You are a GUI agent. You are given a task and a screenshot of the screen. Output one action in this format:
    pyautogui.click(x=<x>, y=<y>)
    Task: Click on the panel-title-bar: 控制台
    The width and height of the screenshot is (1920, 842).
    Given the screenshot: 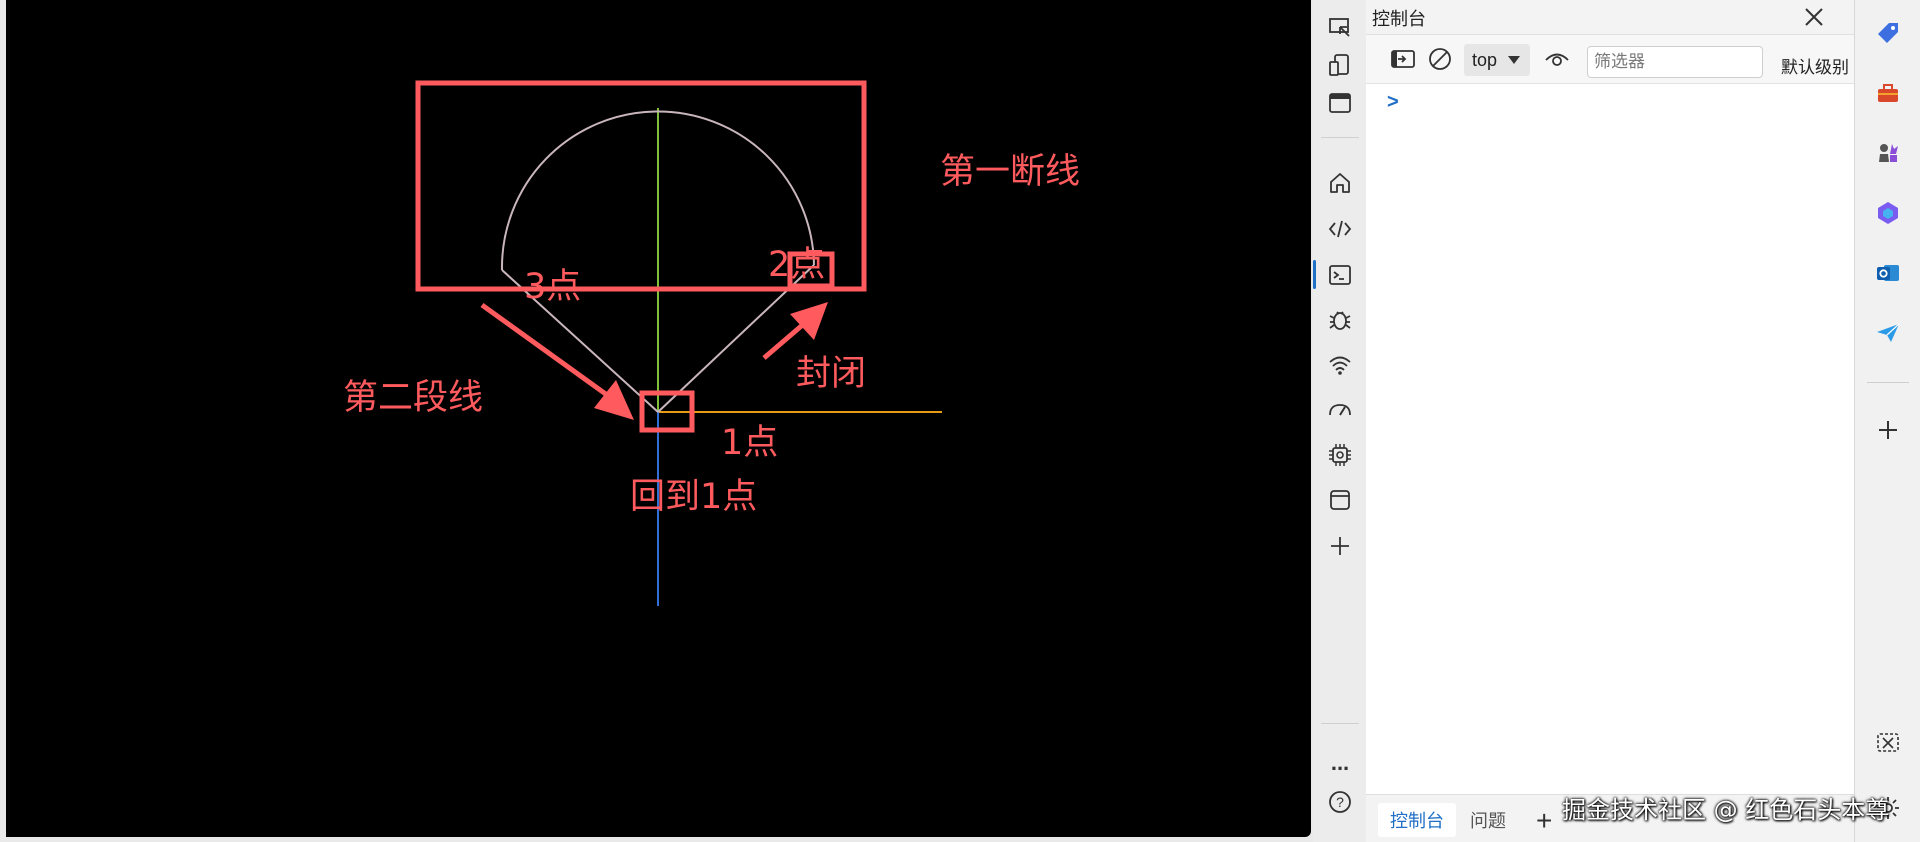 What is the action you would take?
    pyautogui.click(x=1610, y=17)
    